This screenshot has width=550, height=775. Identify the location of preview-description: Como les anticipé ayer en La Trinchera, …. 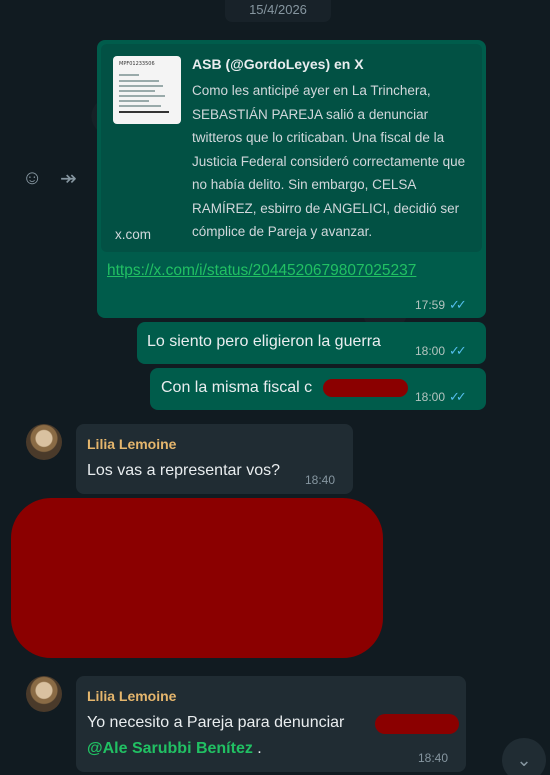
(329, 161).